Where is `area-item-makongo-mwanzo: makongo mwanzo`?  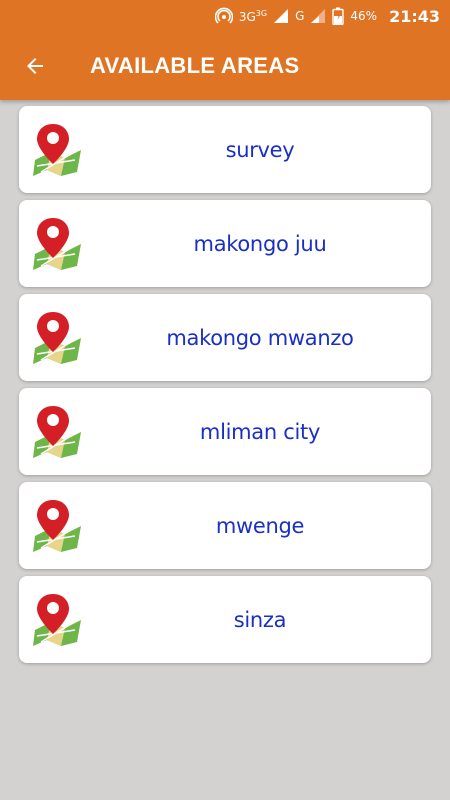 area-item-makongo-mwanzo: makongo mwanzo is located at coordinates (225, 337).